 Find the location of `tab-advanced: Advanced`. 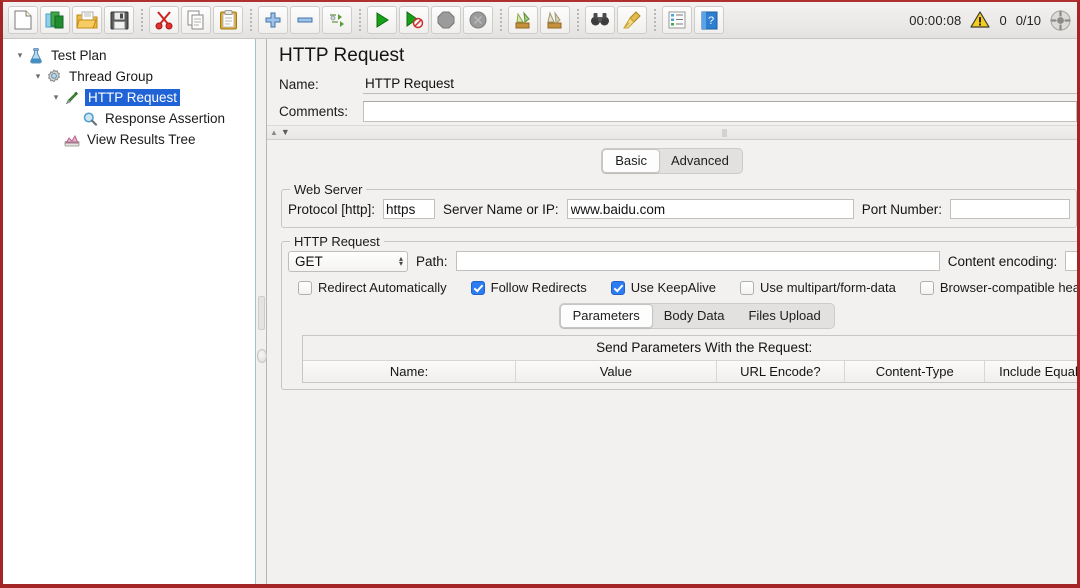

tab-advanced: Advanced is located at coordinates (700, 161).